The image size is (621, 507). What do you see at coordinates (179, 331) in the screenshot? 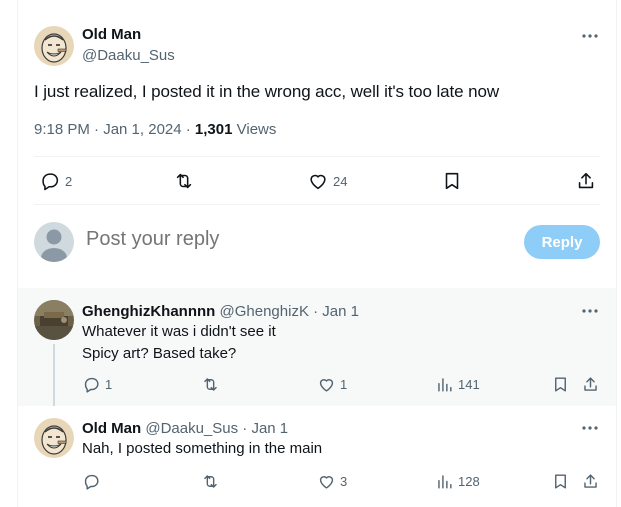
I see `reply-text-line: Whatever it was i didn't see it` at bounding box center [179, 331].